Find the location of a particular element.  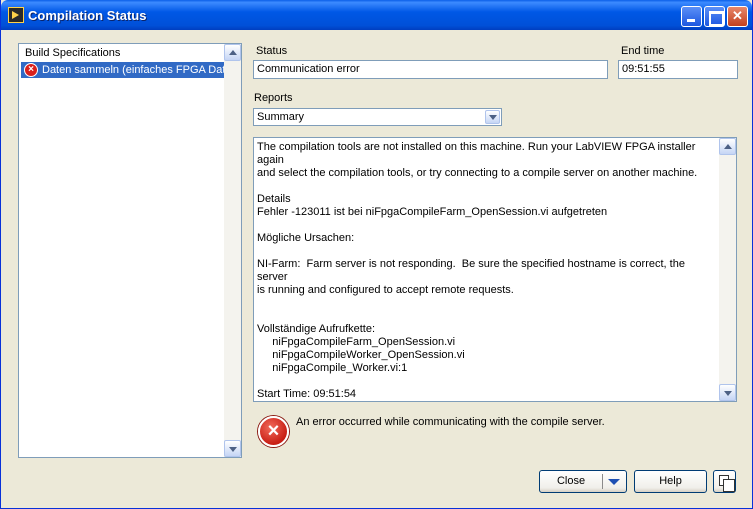

close-window-button: ✕ is located at coordinates (737, 16).